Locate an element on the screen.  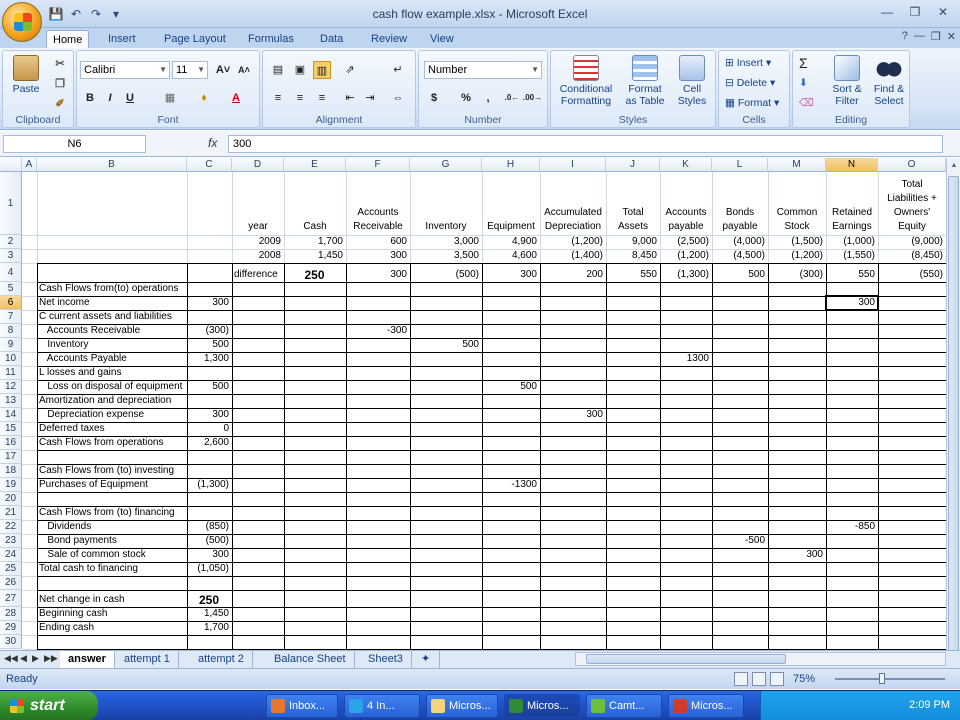
row-header-5: 5 is located at coordinates (11, 289).